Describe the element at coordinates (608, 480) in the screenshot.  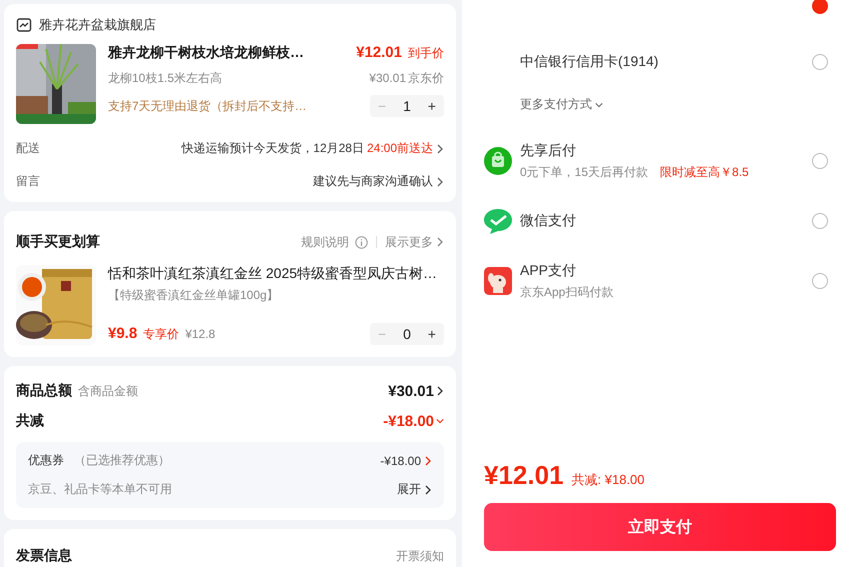
I see `discount-total: 共减: ¥18.00` at that location.